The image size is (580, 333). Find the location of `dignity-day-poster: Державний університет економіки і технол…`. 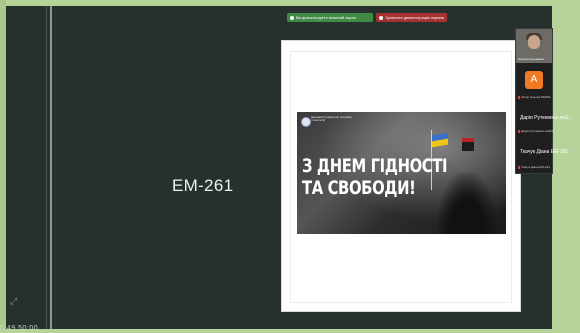

dignity-day-poster: Державний університет економіки і технол… is located at coordinates (401, 173).